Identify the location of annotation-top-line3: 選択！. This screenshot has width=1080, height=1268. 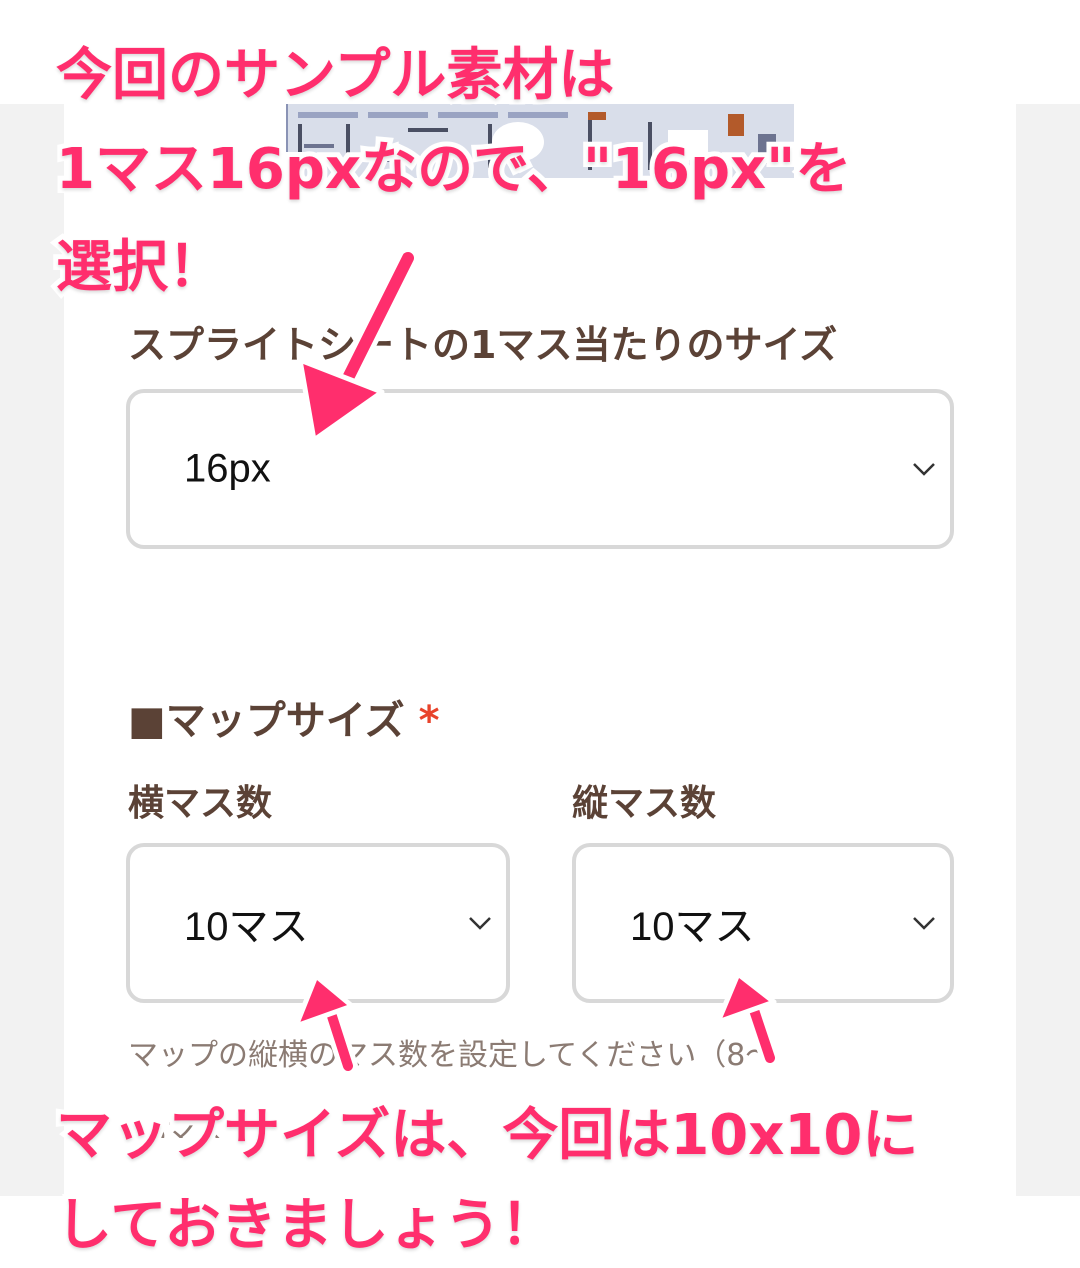
(140, 267).